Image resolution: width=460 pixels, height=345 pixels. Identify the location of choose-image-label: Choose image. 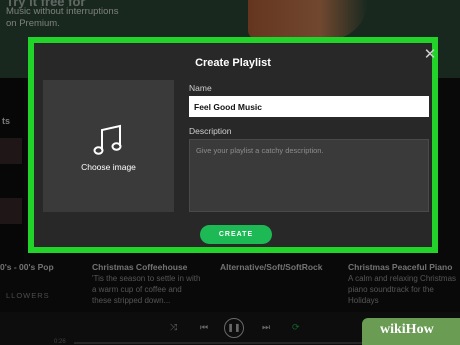
(108, 167).